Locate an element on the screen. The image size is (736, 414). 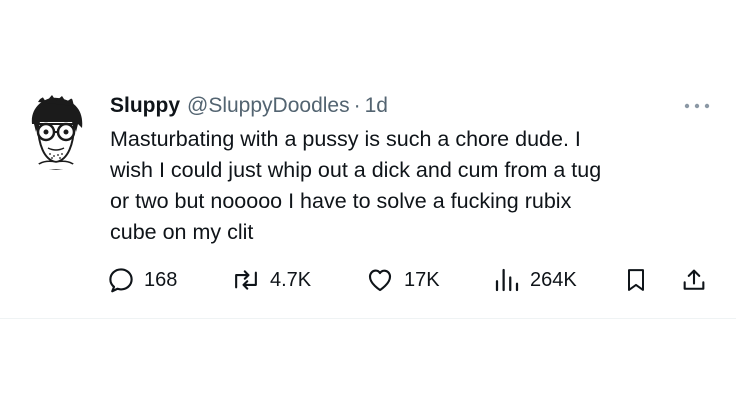
avatar is located at coordinates (56, 132).